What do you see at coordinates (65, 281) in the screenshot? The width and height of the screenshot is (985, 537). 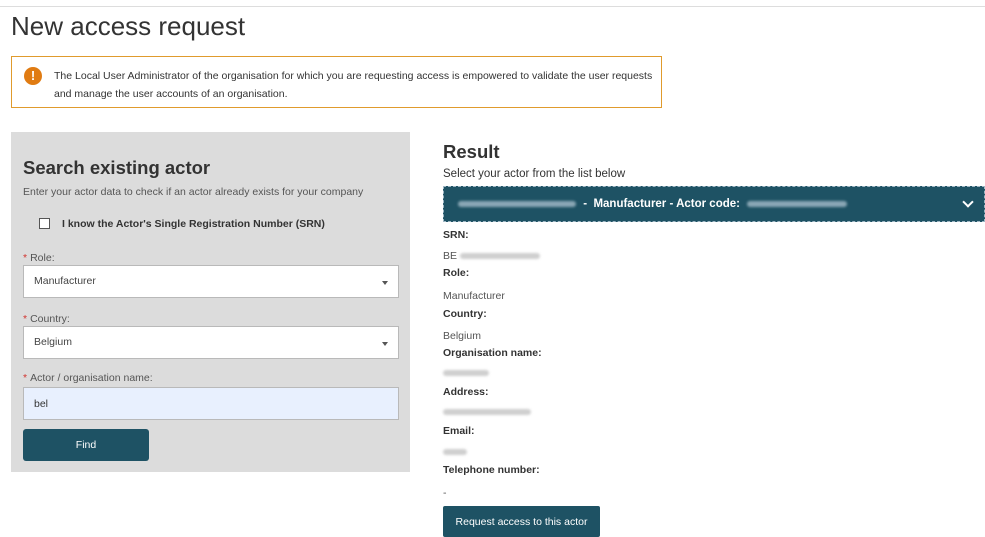 I see `role-select-value: Manufacturer` at bounding box center [65, 281].